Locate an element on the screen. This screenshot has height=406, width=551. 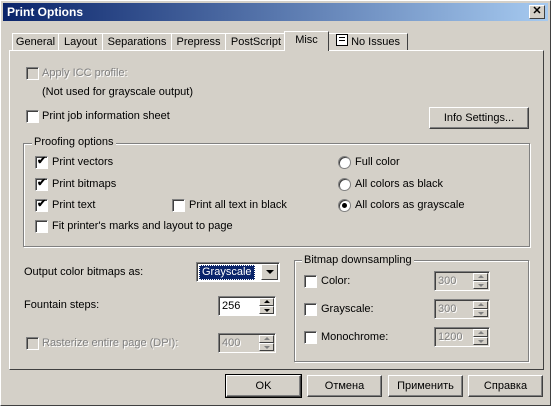
tab-layout: Layout is located at coordinates (80, 41).